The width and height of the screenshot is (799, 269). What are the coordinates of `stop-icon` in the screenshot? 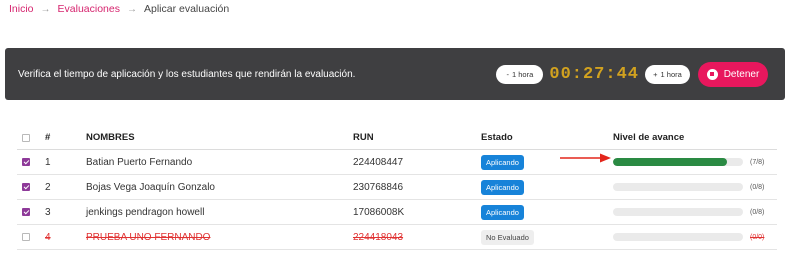 It's located at (712, 74).